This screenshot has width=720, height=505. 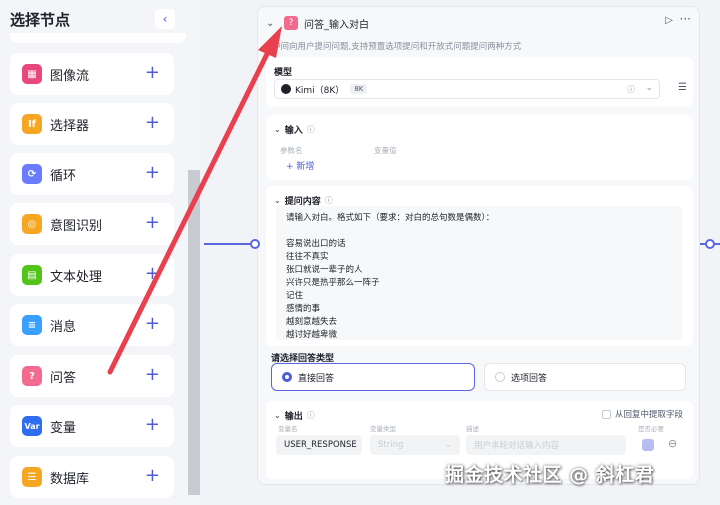 What do you see at coordinates (479, 147) in the screenshot?
I see `input-section: ⌄ 输入 ⓘ 参数名 变量值 + 新增` at bounding box center [479, 147].